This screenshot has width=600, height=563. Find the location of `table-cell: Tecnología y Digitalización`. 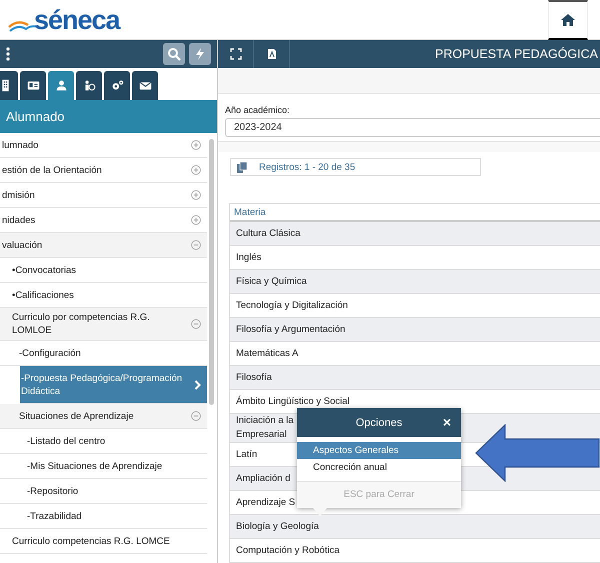

table-cell: Tecnología y Digitalización is located at coordinates (292, 305).